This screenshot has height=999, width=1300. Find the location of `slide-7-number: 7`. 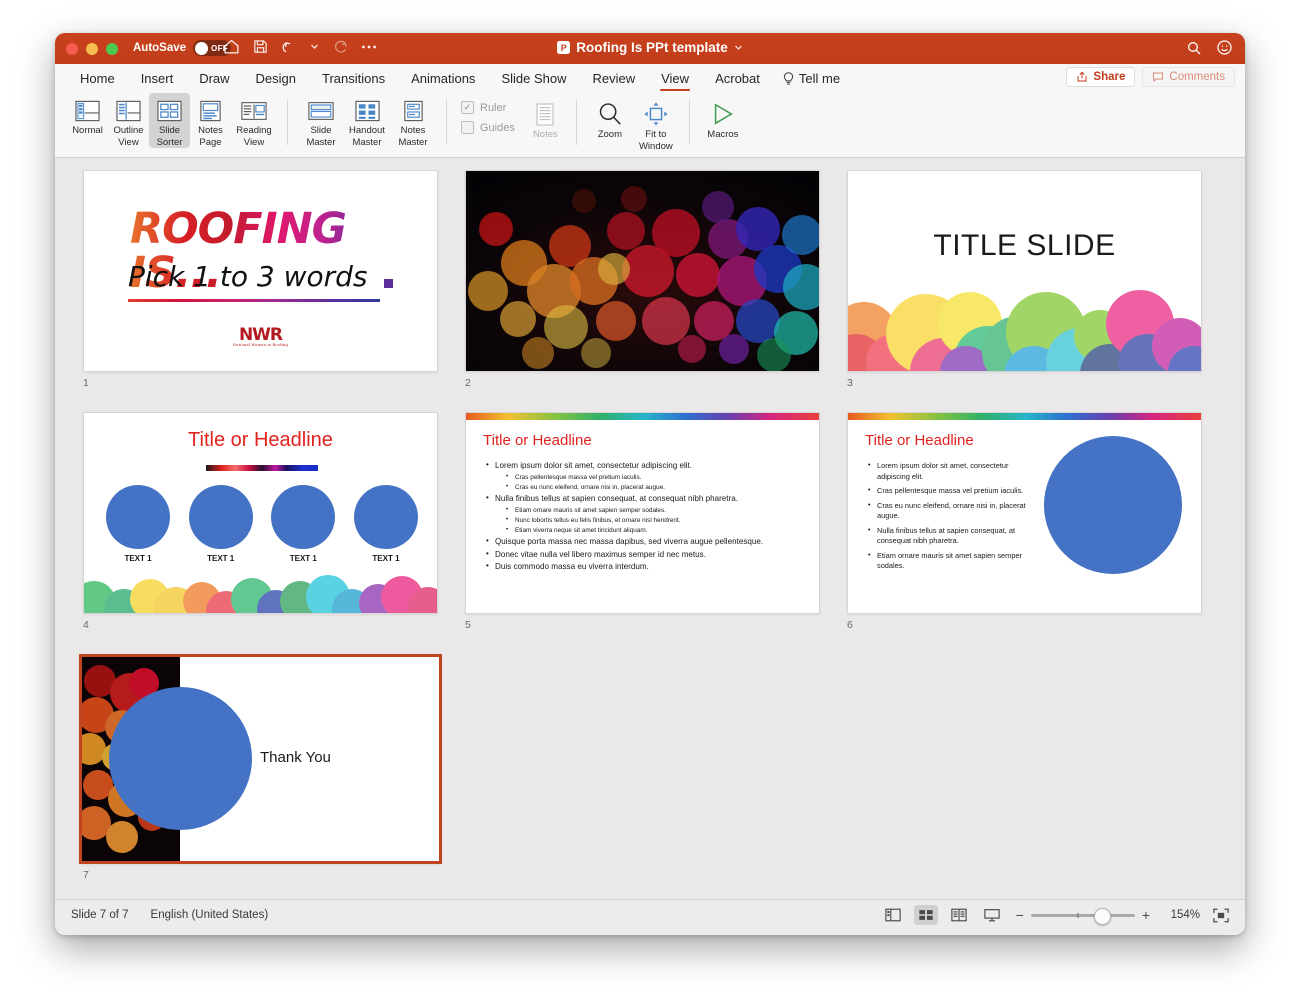

slide-7-number: 7 is located at coordinates (86, 875).